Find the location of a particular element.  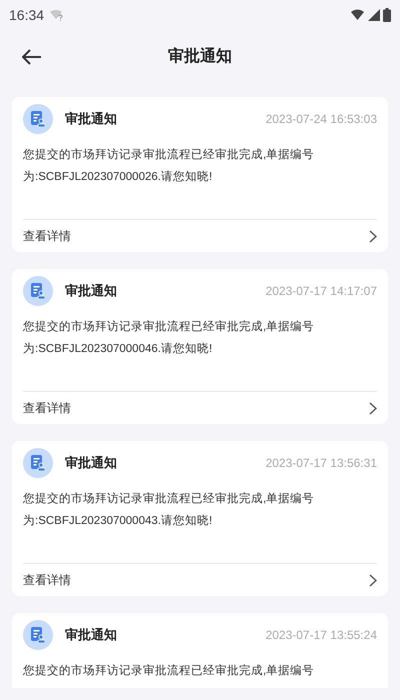

notification-time: 2023-07-17 13:56:31 is located at coordinates (321, 463).